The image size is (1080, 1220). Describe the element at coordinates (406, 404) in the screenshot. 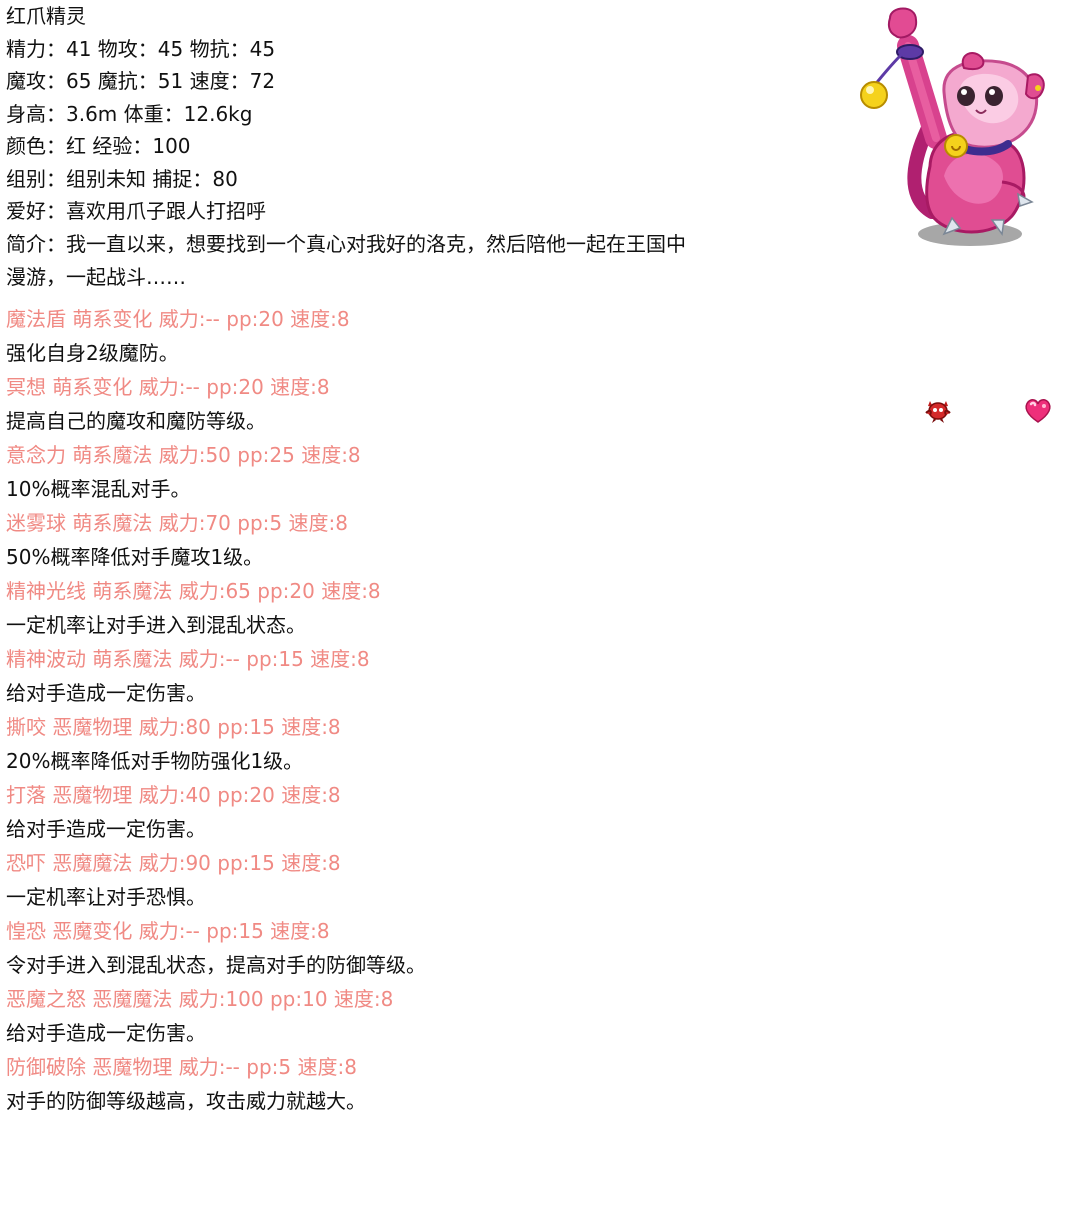

I see `skill-item: 冥想 萌系变化 威力:-- pp:20 速度:8 提高自己的魔攻和魔防等级。` at that location.